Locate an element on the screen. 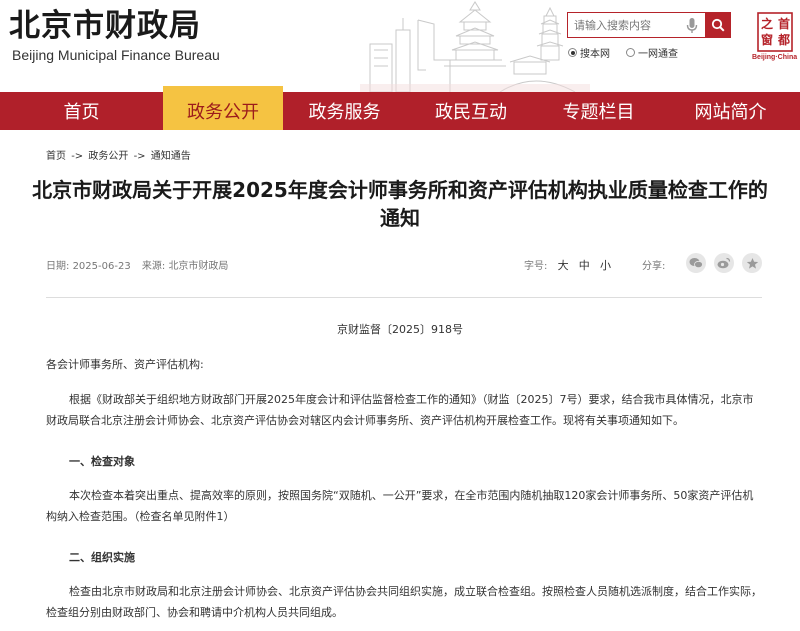 The width and height of the screenshot is (800, 631). source-label: 来源: is located at coordinates (153, 266).